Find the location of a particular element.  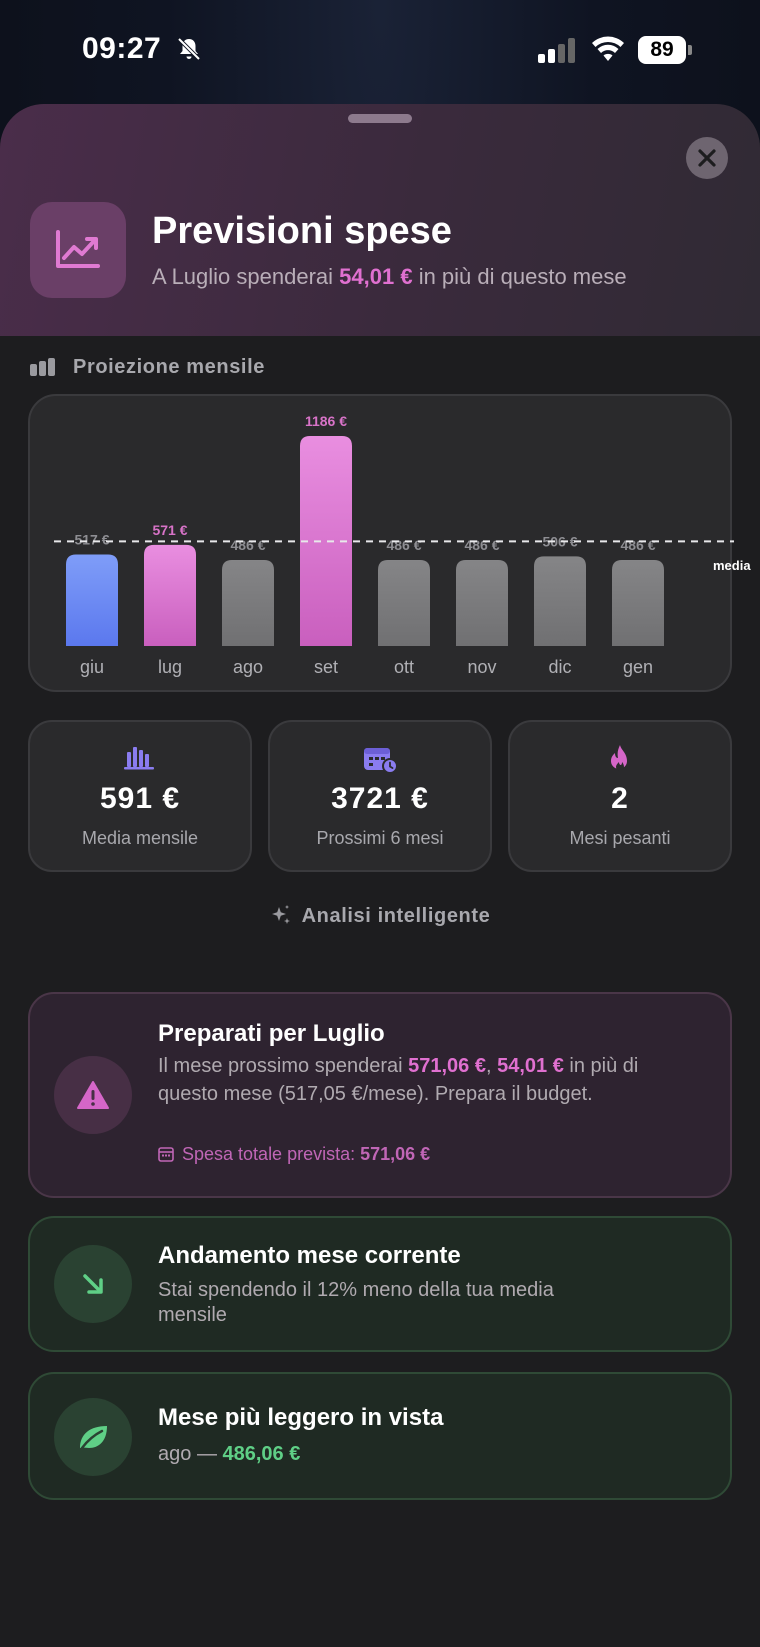

bell-muted-icon is located at coordinates (189, 49).